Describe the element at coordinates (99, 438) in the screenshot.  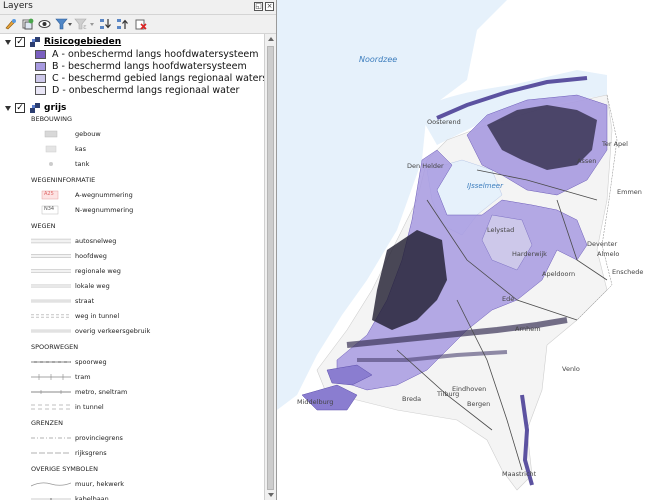
I see `legend-label: provinciegrens` at that location.